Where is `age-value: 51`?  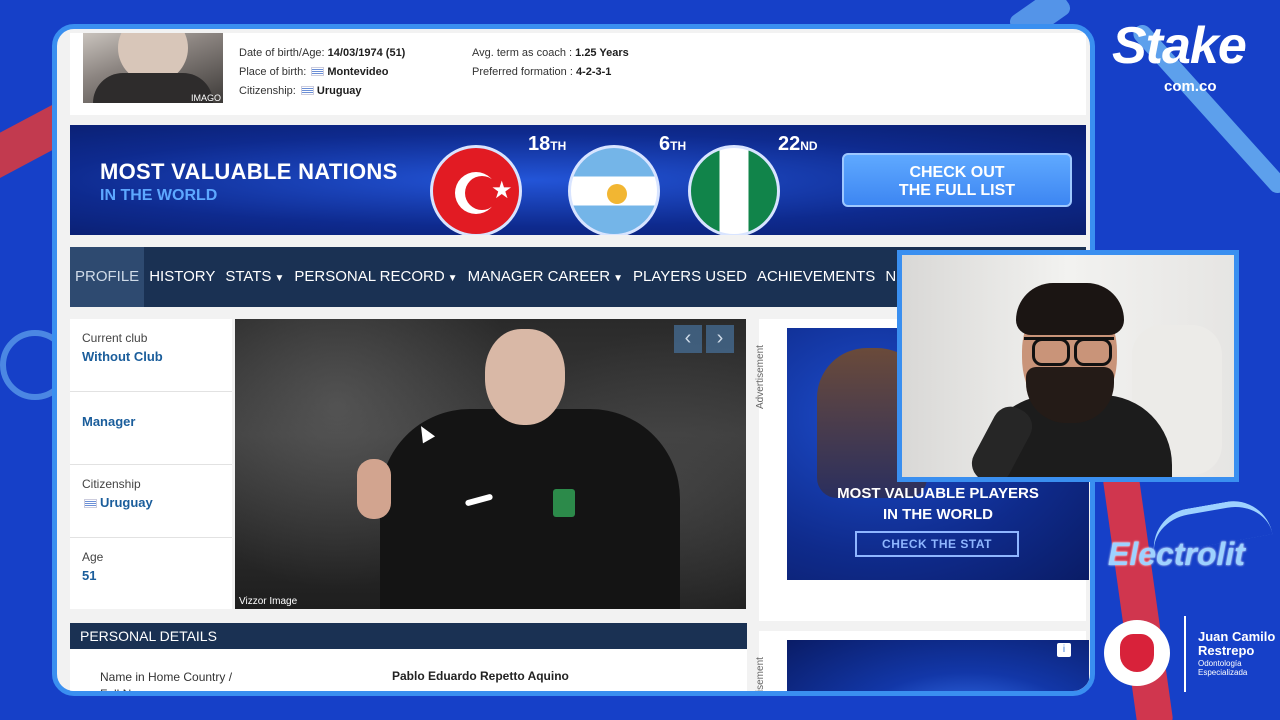
age-value: 51 is located at coordinates (89, 575).